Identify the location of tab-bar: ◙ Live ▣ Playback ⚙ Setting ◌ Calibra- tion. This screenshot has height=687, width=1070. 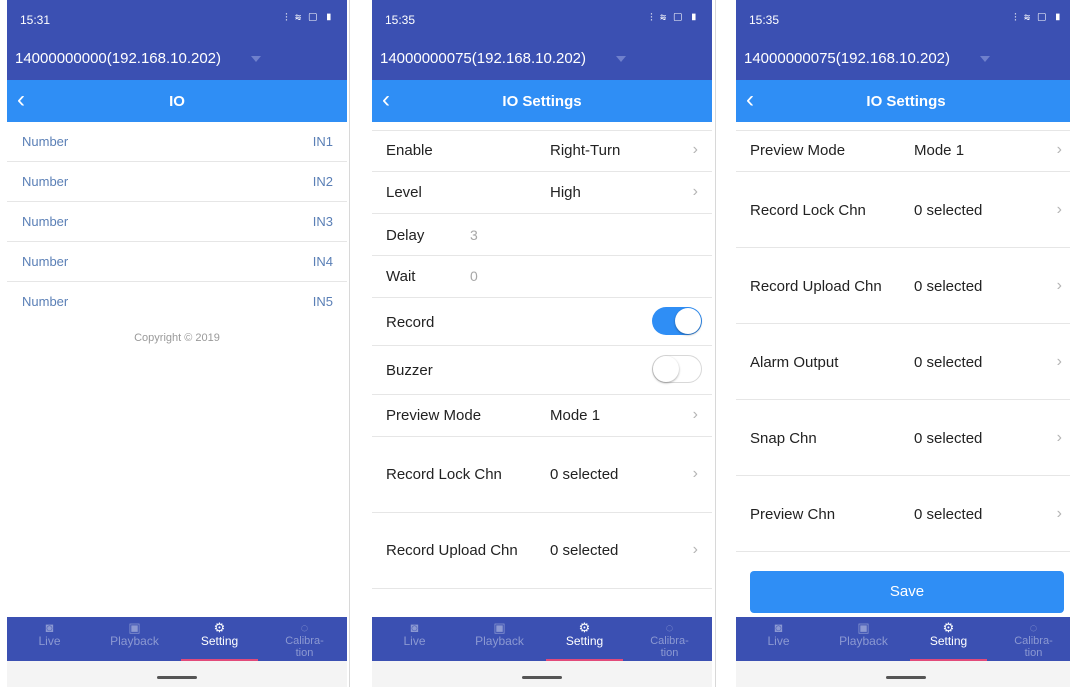
(903, 639).